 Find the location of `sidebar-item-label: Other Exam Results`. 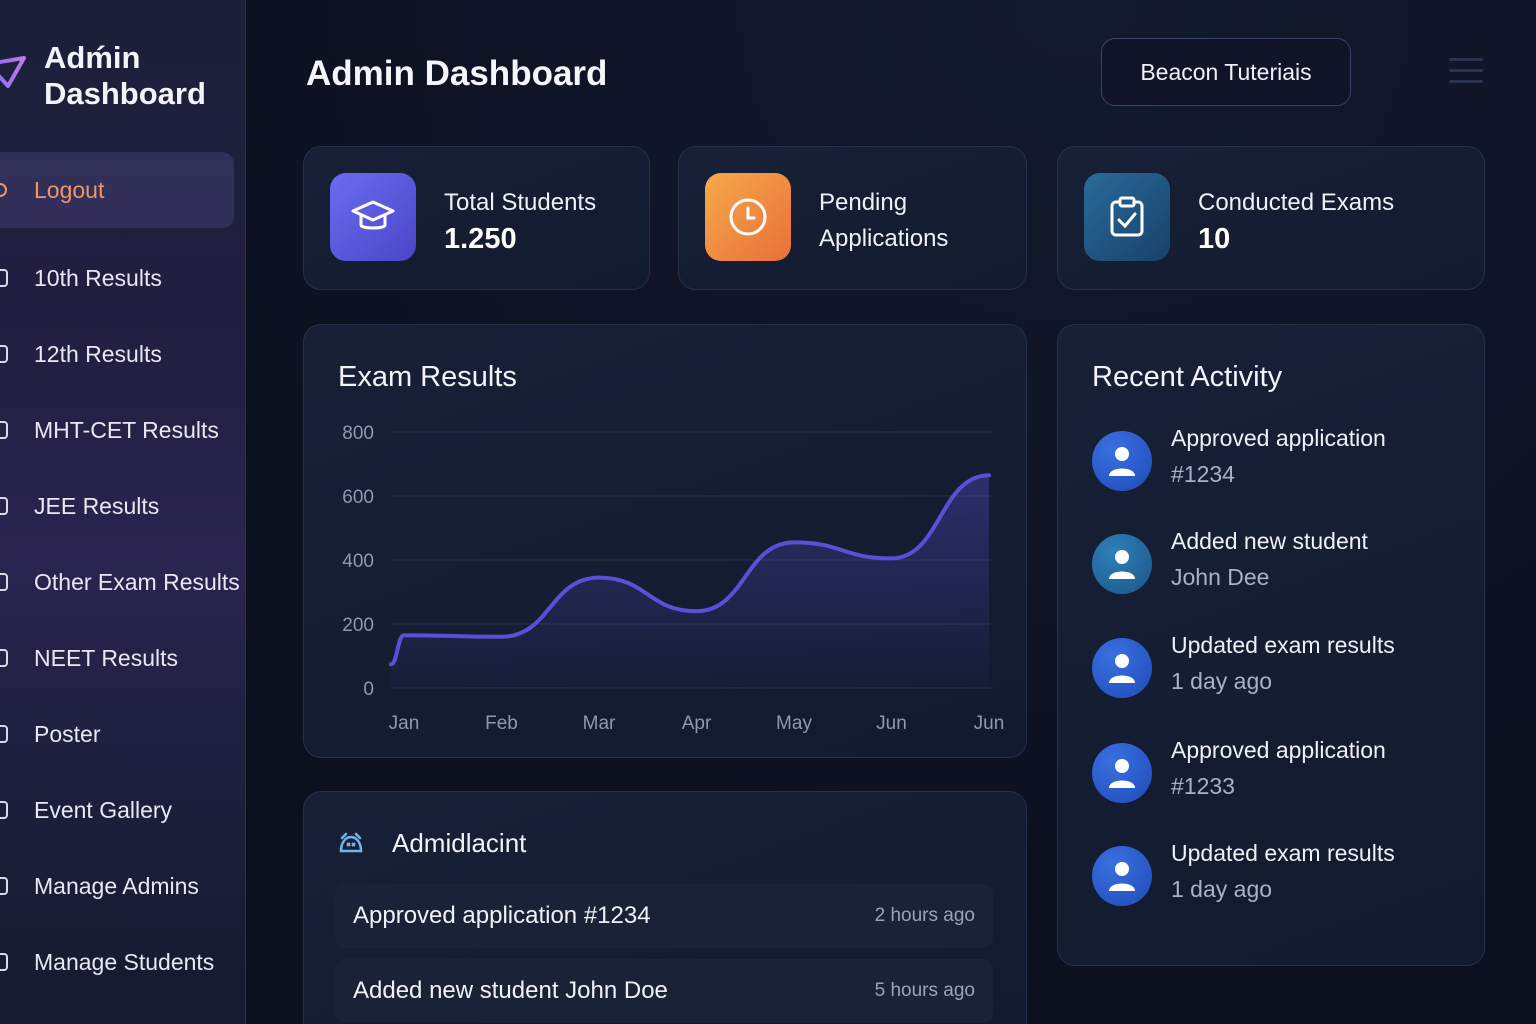

sidebar-item-label: Other Exam Results is located at coordinates (137, 581).